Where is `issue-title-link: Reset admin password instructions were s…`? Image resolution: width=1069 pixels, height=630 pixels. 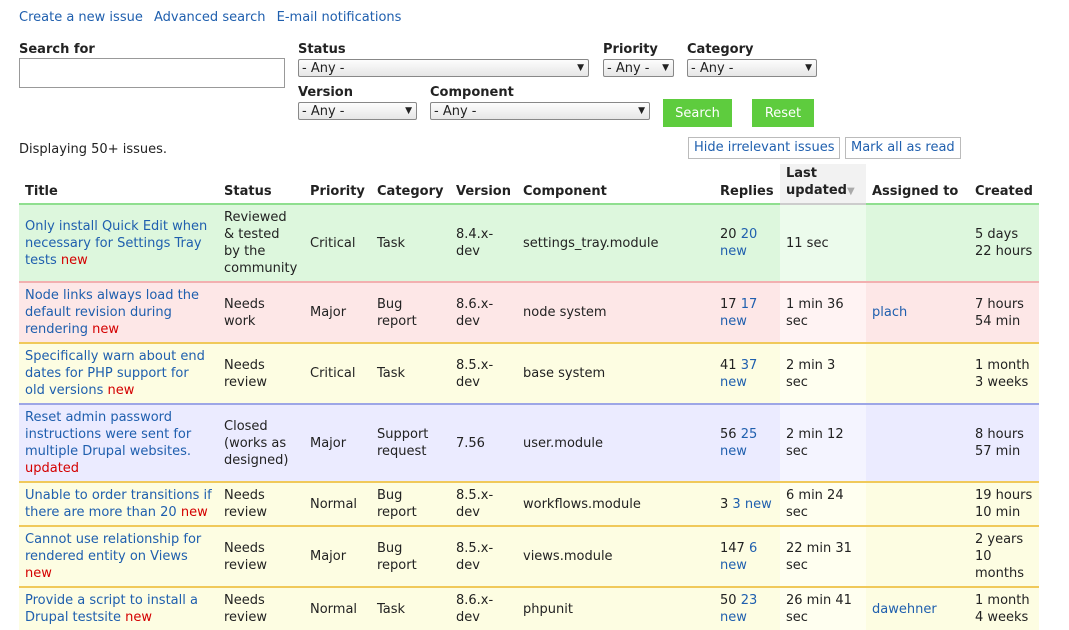
issue-title-link: Reset admin password instructions were s… is located at coordinates (108, 434).